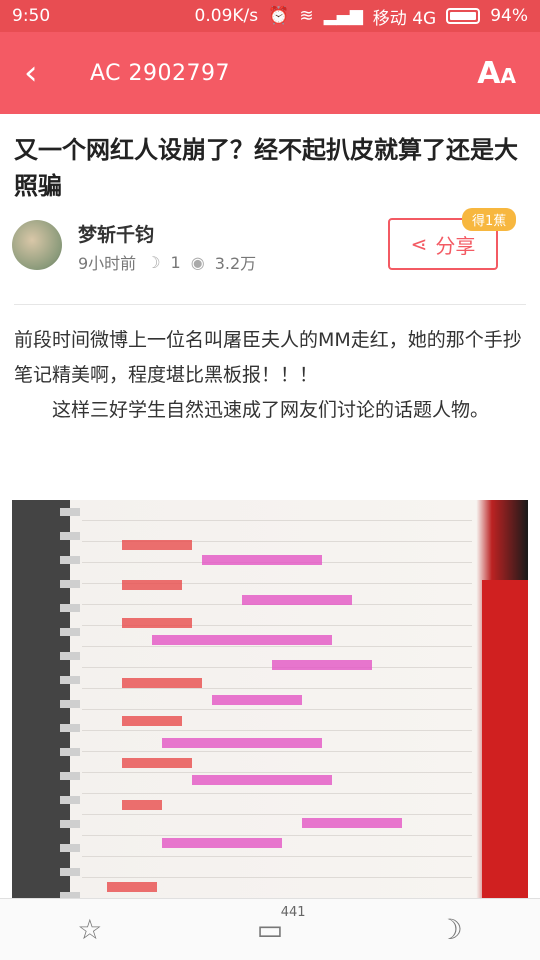  I want to click on comment-icon: ▭, so click(270, 929).